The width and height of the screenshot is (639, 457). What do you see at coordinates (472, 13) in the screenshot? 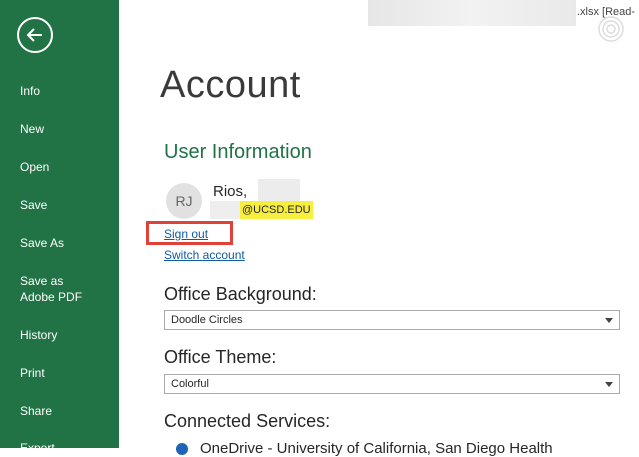
I see `title-filename-redacted` at bounding box center [472, 13].